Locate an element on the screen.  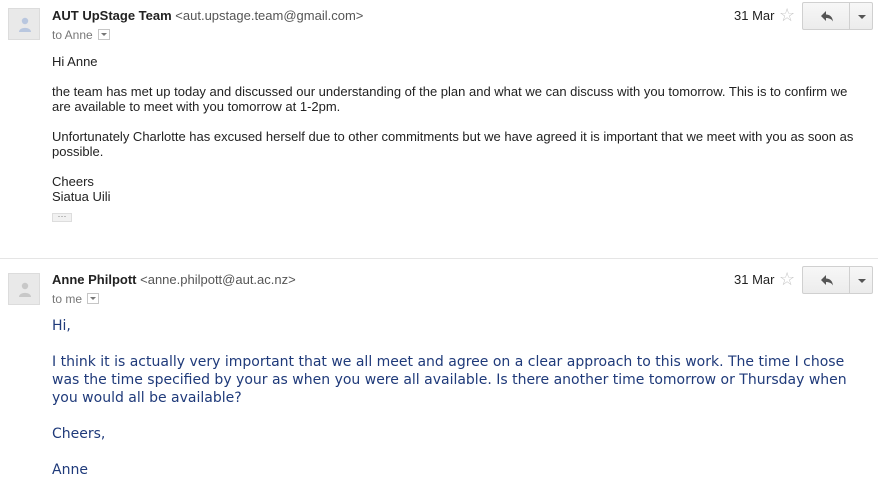
sender-name: AUT UpStage Team is located at coordinates (112, 15).